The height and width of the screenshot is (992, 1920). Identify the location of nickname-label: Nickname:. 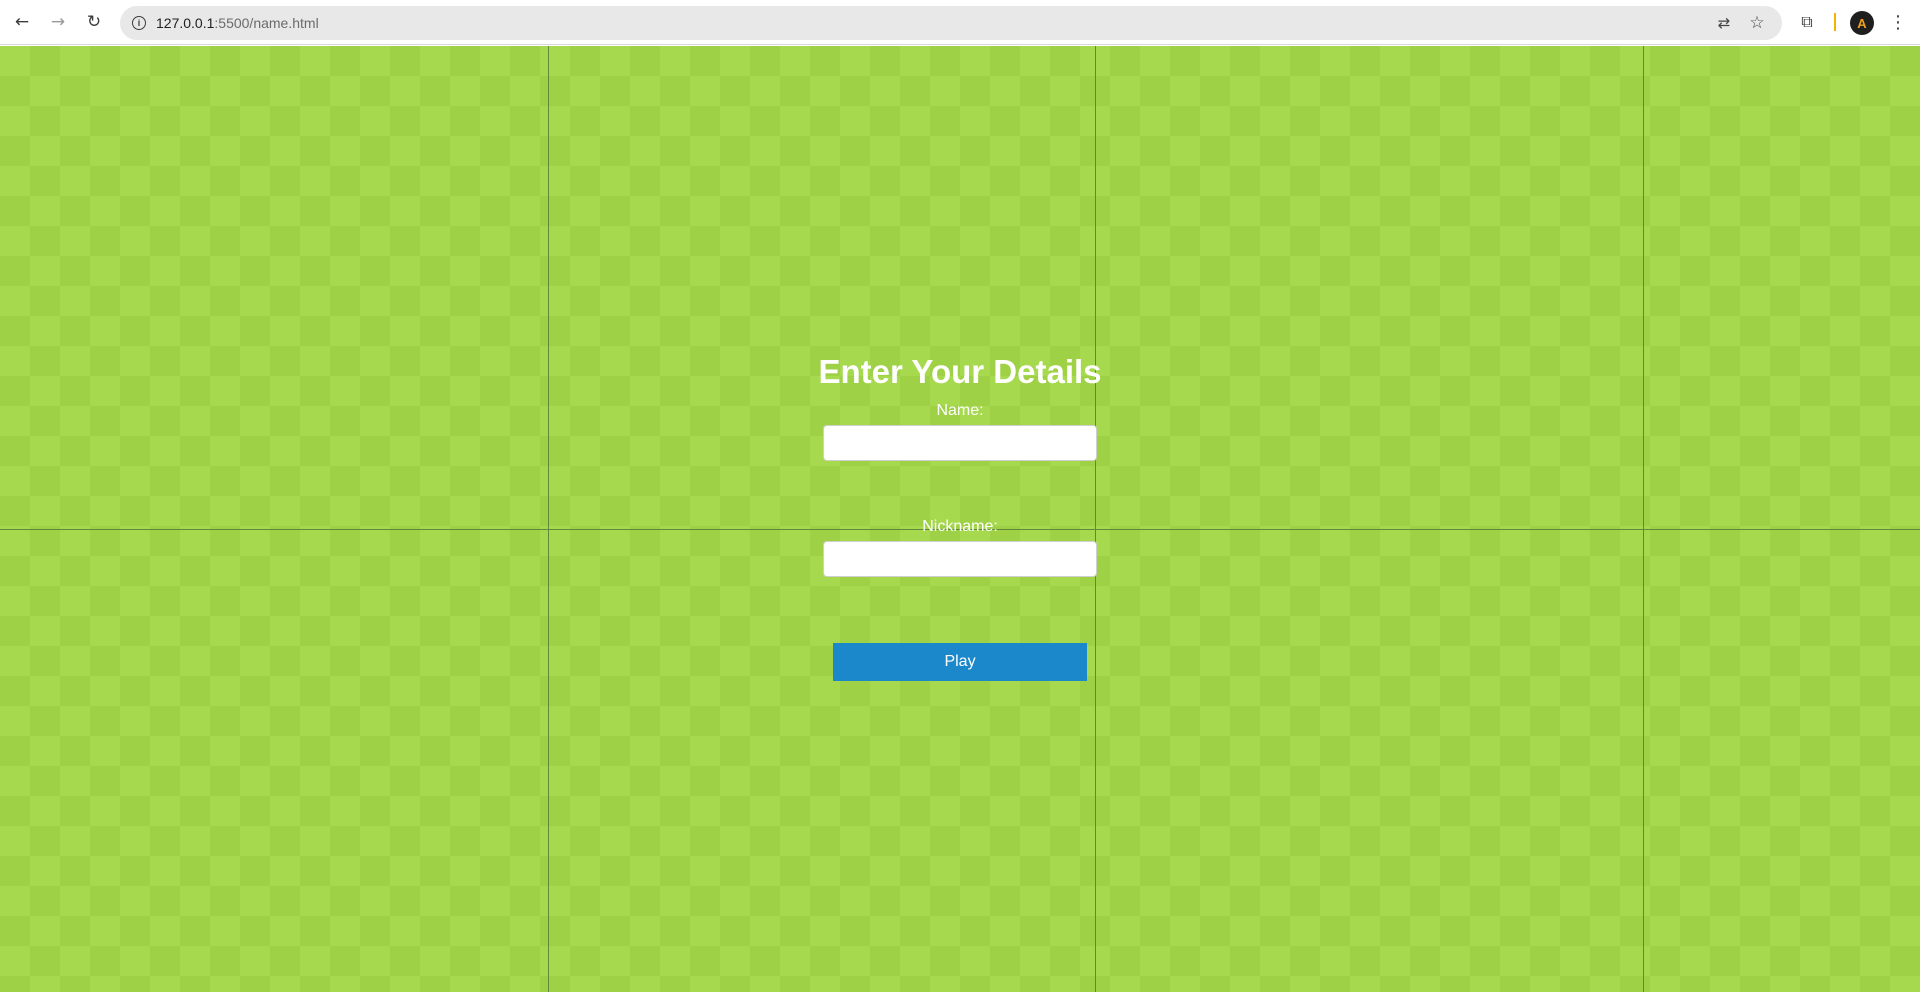
(960, 526).